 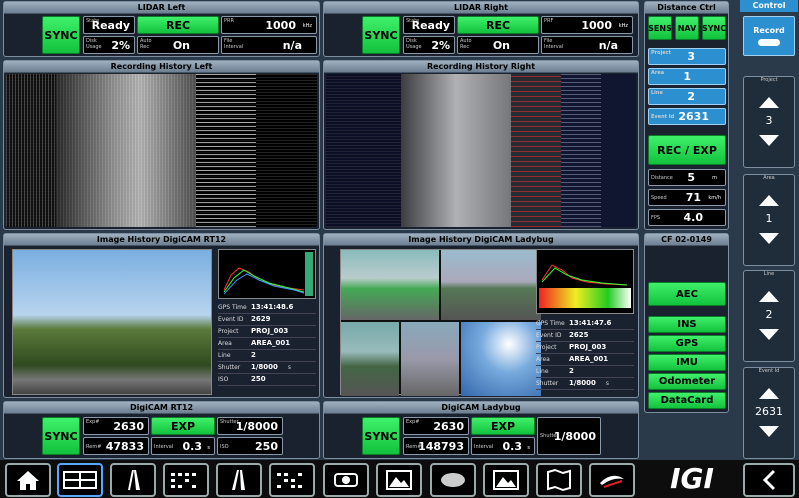 I want to click on event-value: 2631, so click(x=769, y=411).